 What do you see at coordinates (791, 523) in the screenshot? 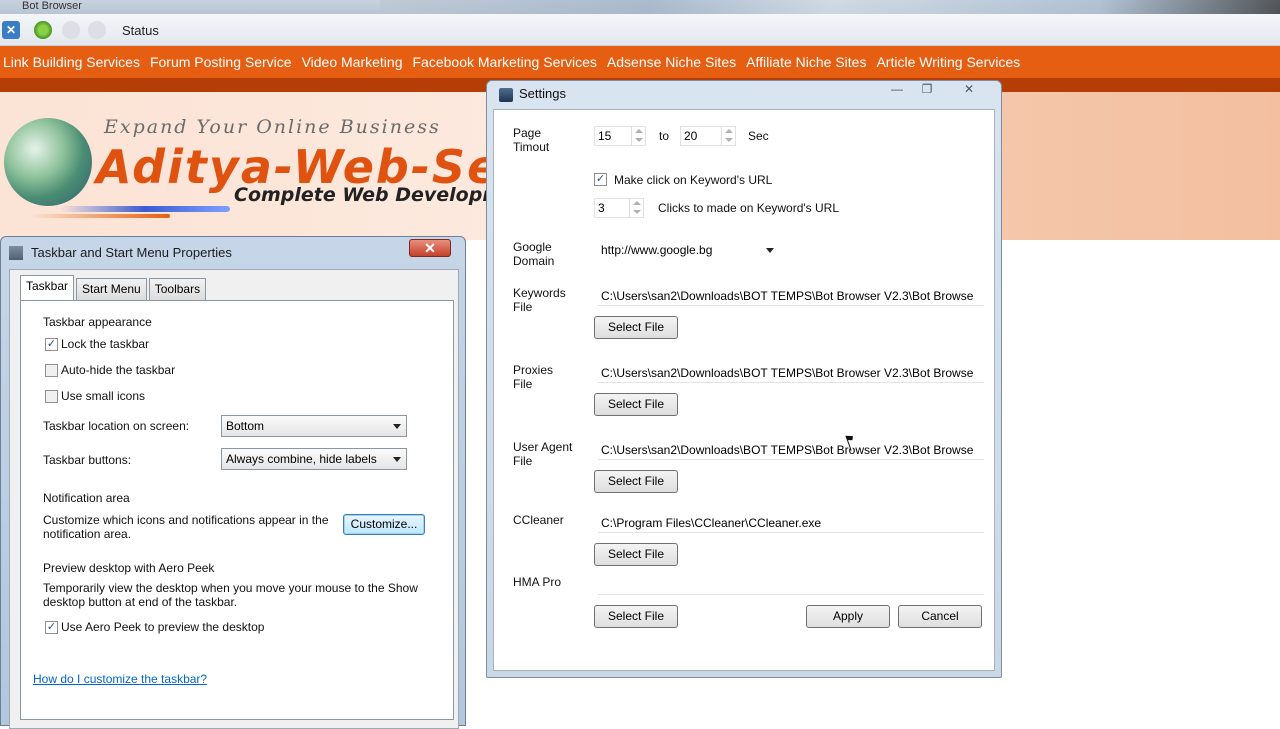
I see `ccleaner-path: C:\Program Files\CCleaner\CCleaner.exe` at bounding box center [791, 523].